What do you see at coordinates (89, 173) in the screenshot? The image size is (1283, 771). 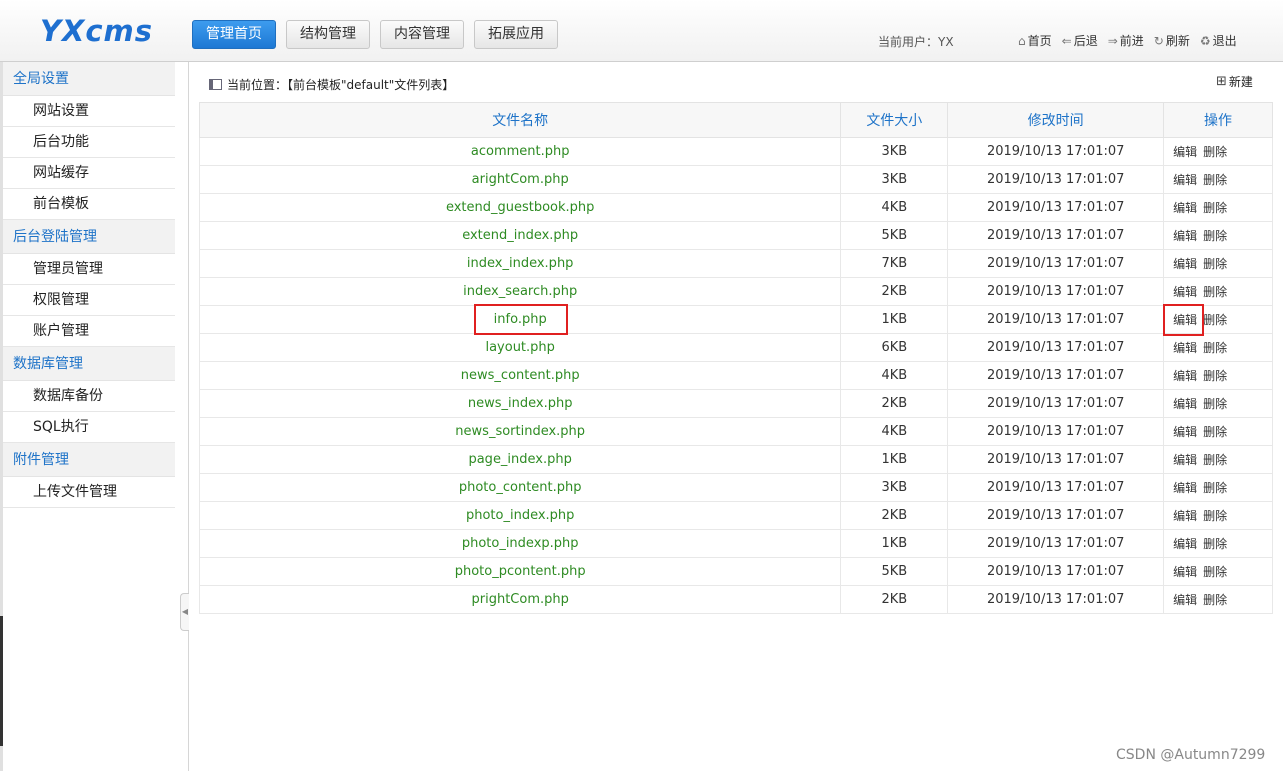 I see `sidebar-item-site-cache: 网站缓存` at bounding box center [89, 173].